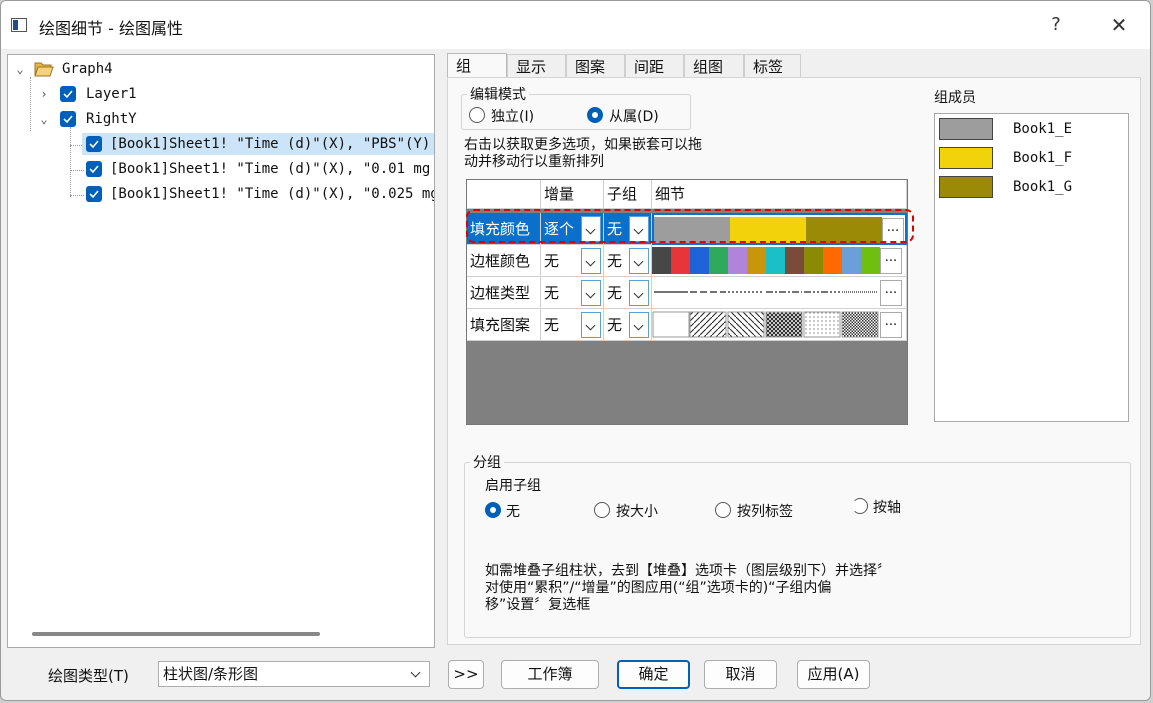  Describe the element at coordinates (766, 292) in the screenshot. I see `line-style-swatches` at that location.